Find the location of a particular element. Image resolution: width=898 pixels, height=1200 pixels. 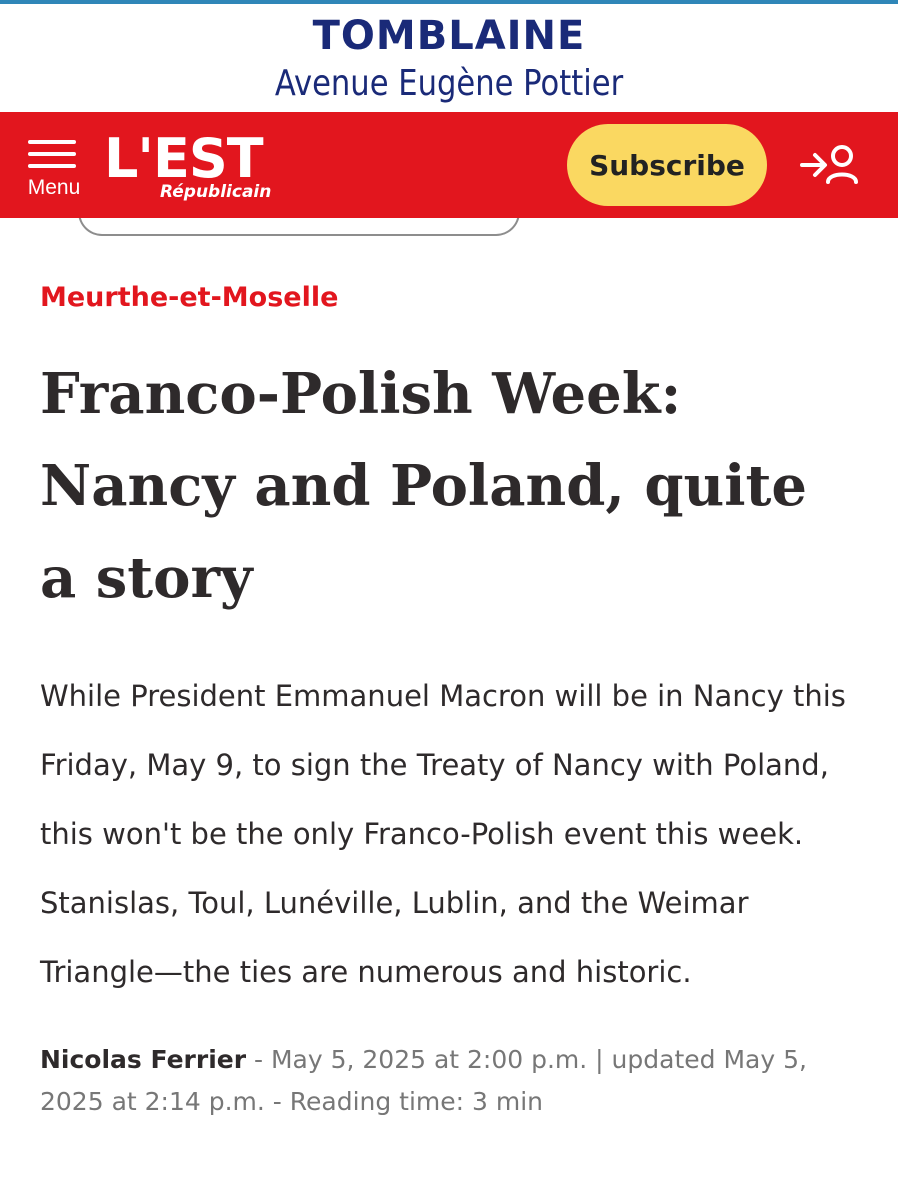

location-banner: TOMBLAINE Avenue Eugène Pottier is located at coordinates (449, 58).